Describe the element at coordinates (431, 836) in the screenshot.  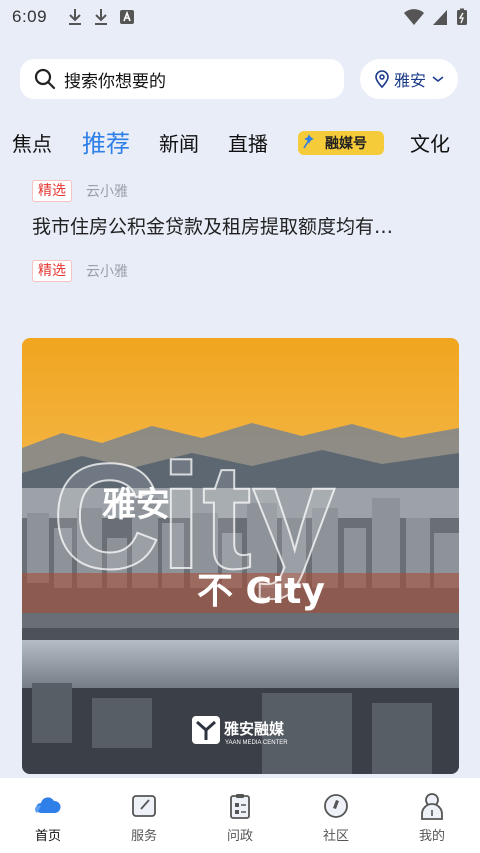
I see `nav-profile-label: 我的` at that location.